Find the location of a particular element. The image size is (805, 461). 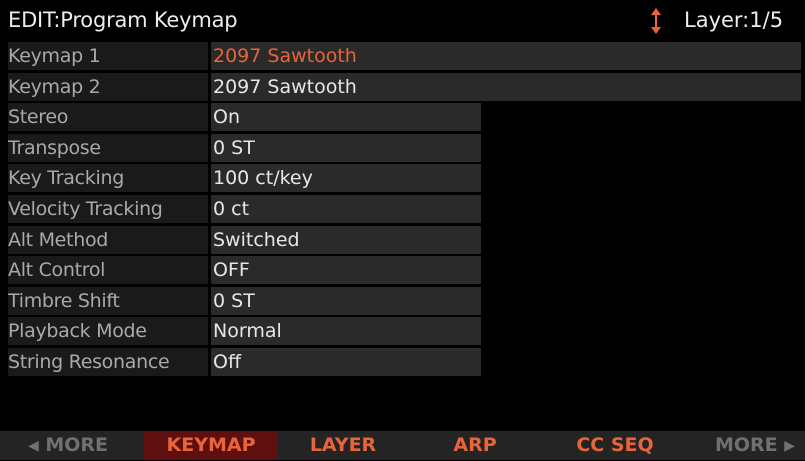

param-label: Velocity Tracking is located at coordinates (108, 208).